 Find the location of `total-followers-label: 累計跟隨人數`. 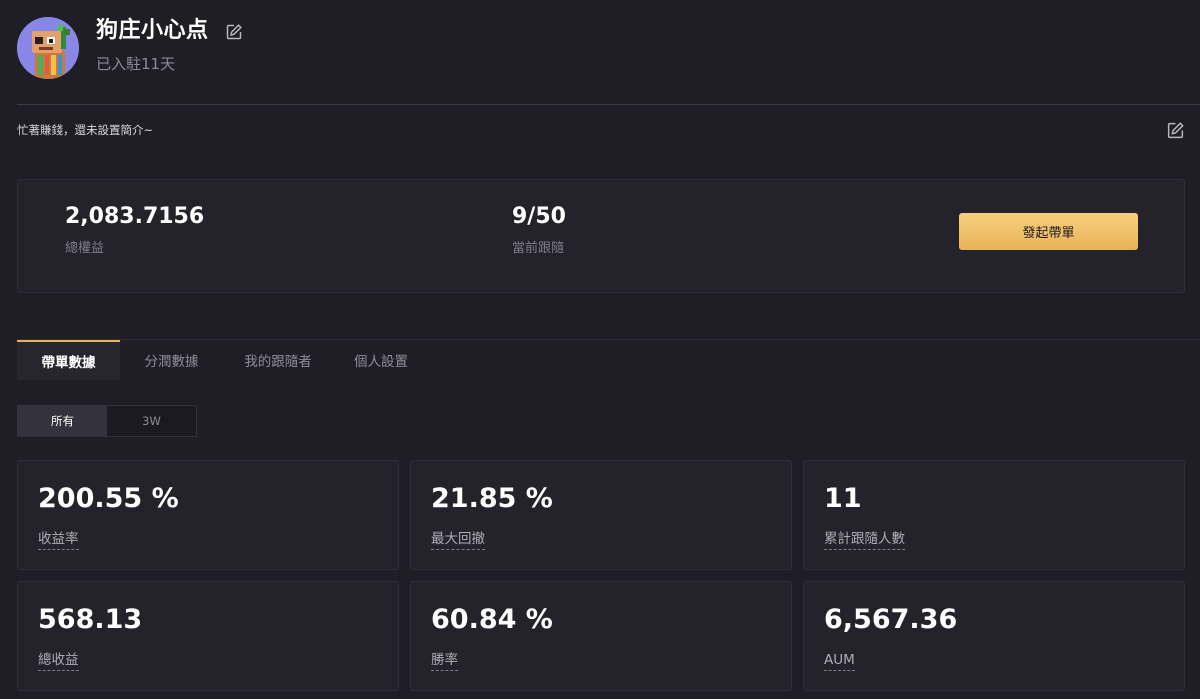

total-followers-label: 累計跟隨人數 is located at coordinates (864, 540).